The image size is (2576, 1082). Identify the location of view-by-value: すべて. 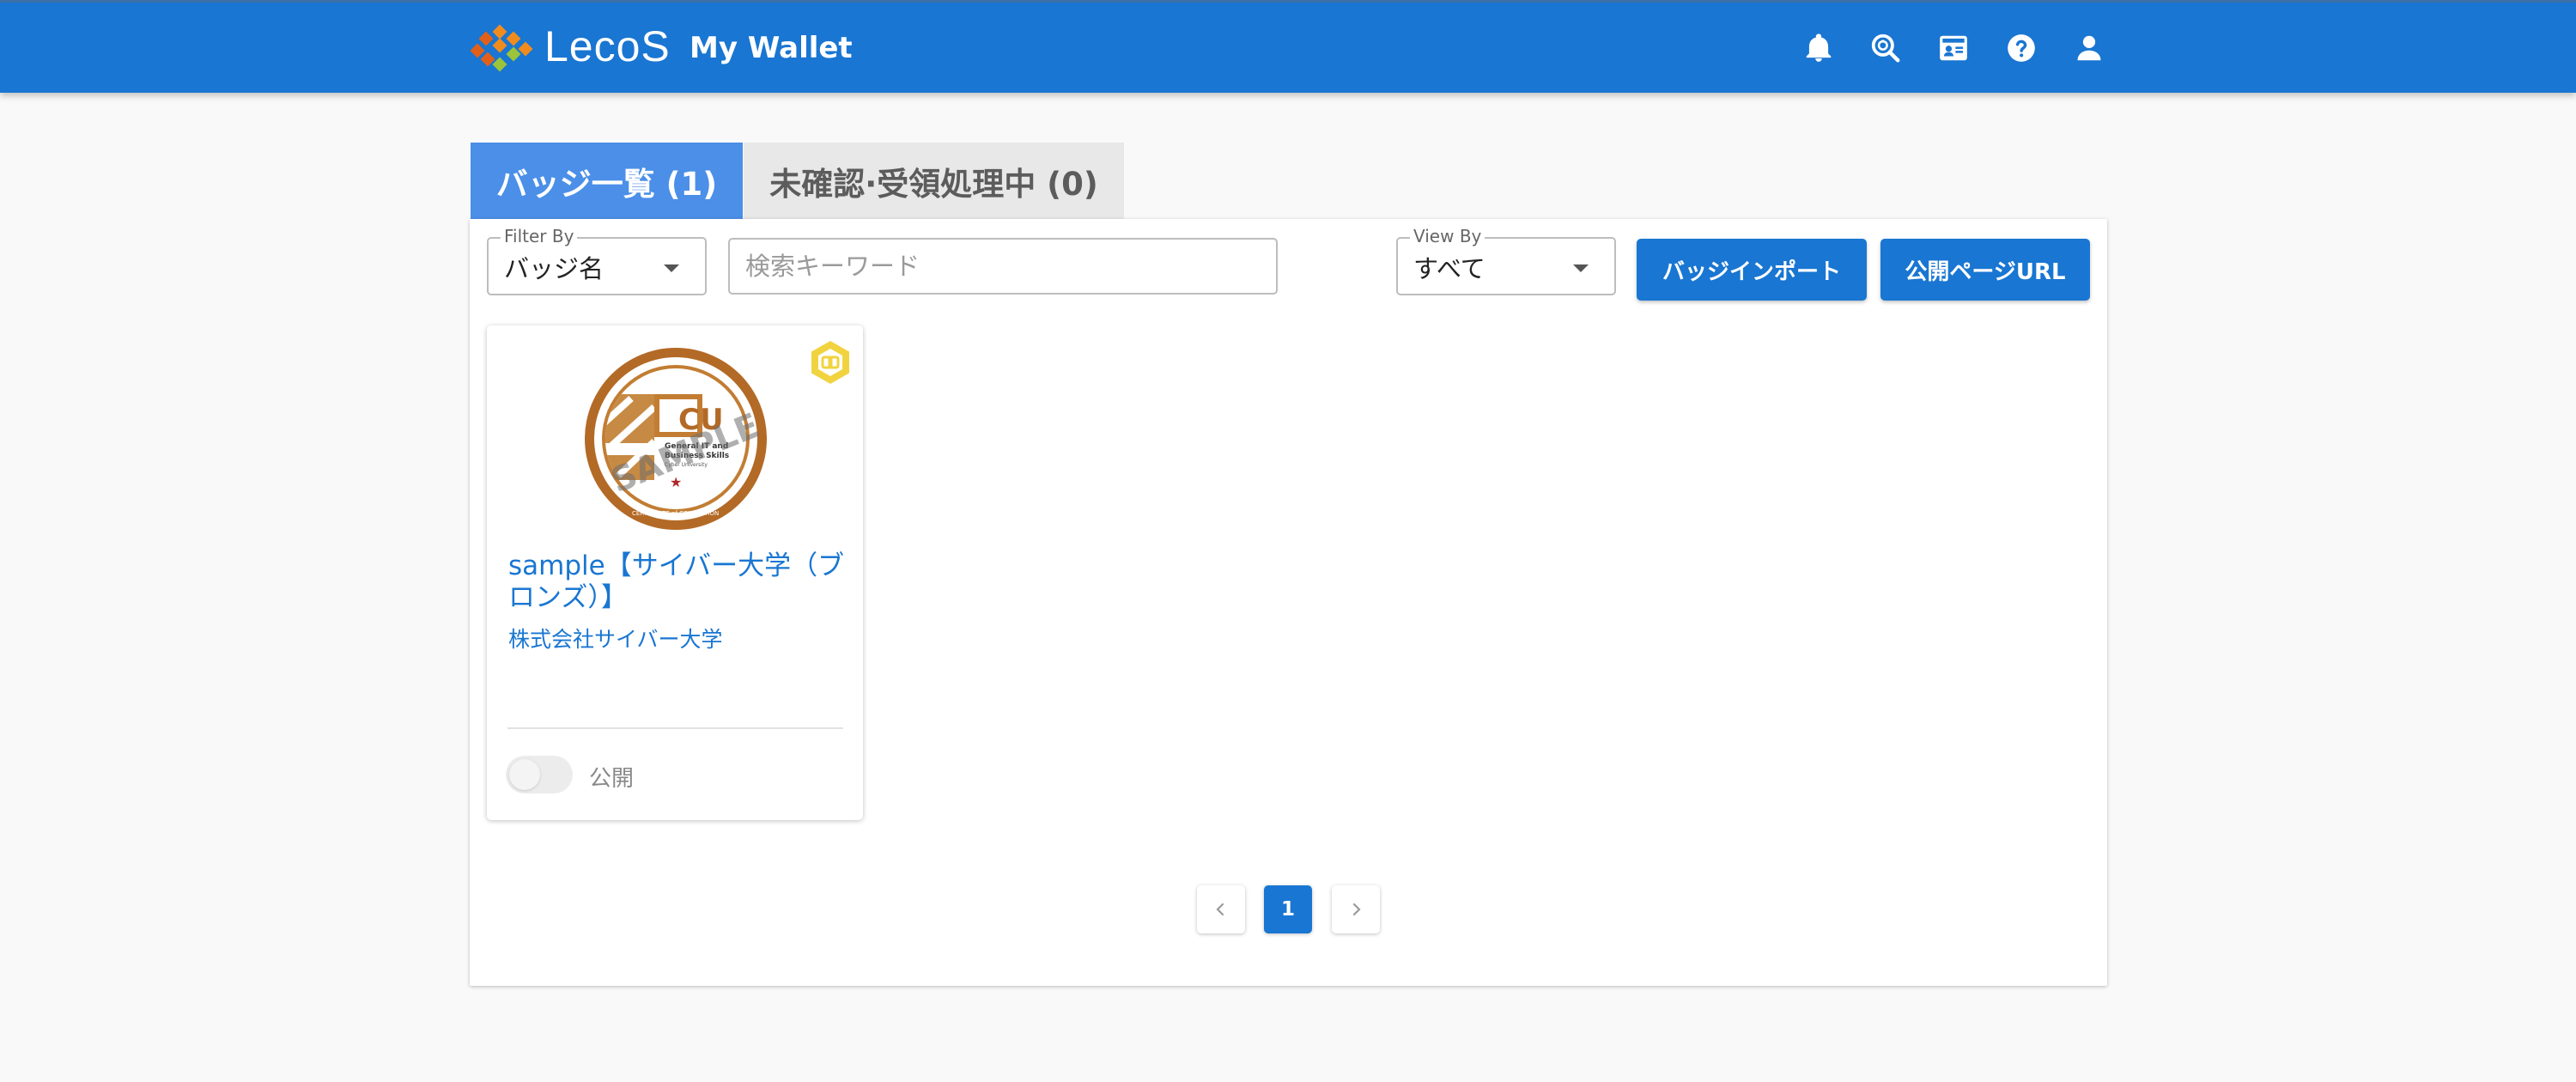
(1449, 268).